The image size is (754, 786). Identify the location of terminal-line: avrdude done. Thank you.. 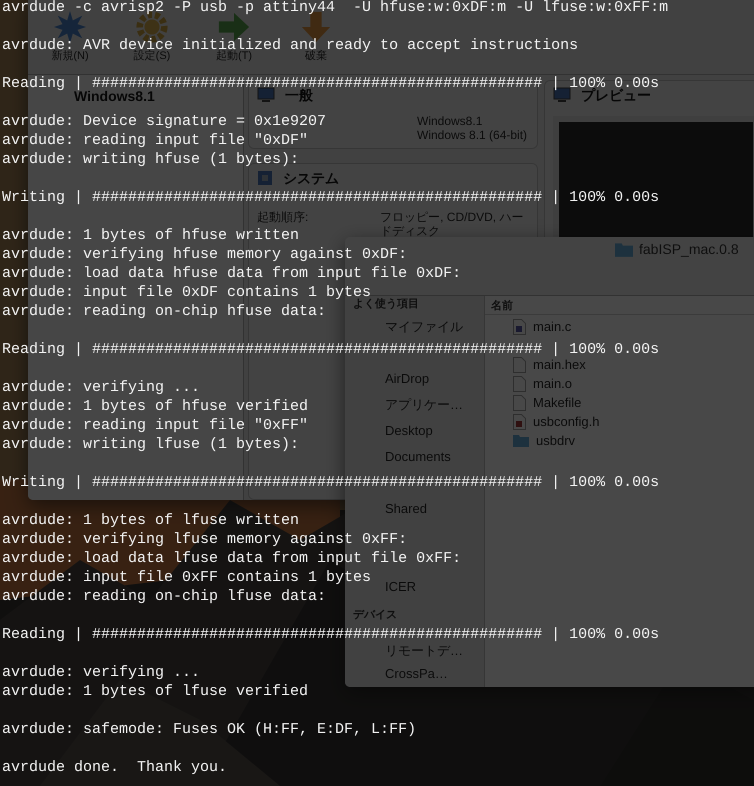
(115, 767).